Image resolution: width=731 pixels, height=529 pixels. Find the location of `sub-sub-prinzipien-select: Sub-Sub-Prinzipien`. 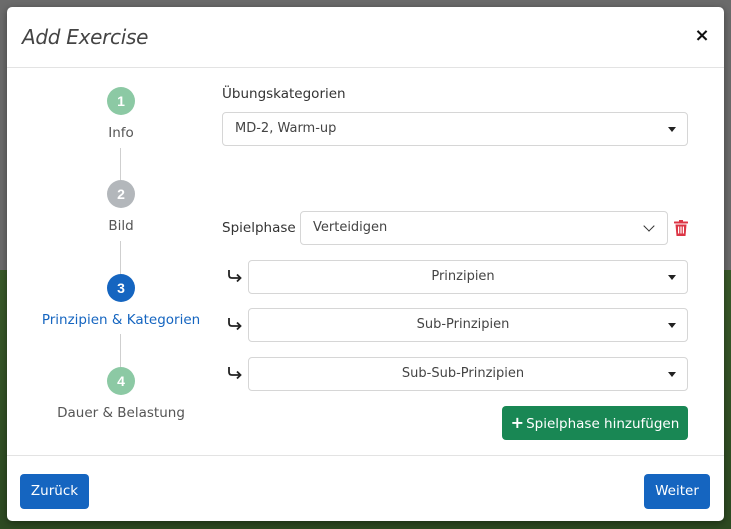

sub-sub-prinzipien-select: Sub-Sub-Prinzipien is located at coordinates (468, 374).